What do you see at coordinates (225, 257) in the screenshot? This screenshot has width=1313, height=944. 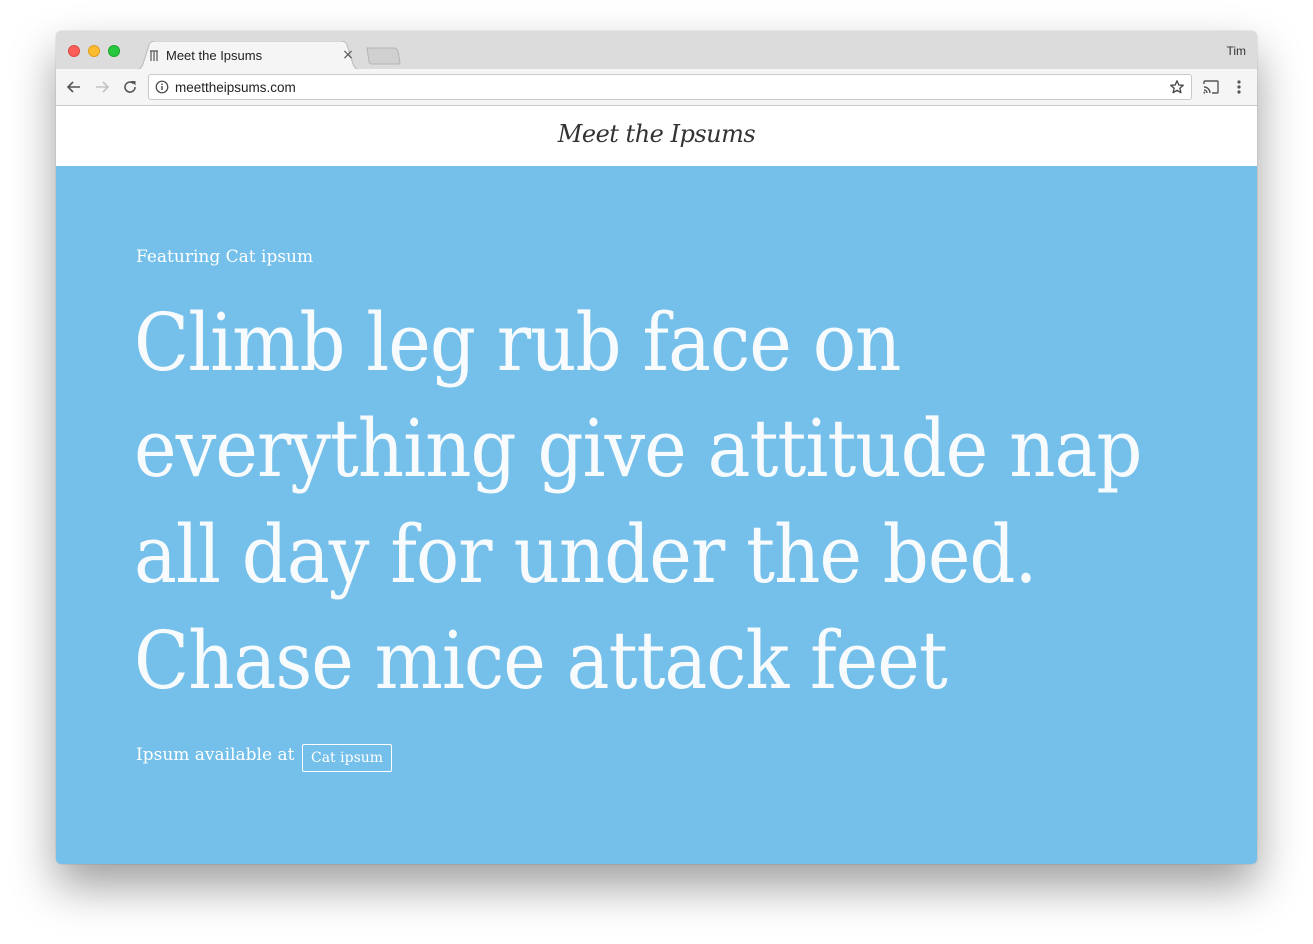 I see `featuring-label: Featuring Cat ipsum` at bounding box center [225, 257].